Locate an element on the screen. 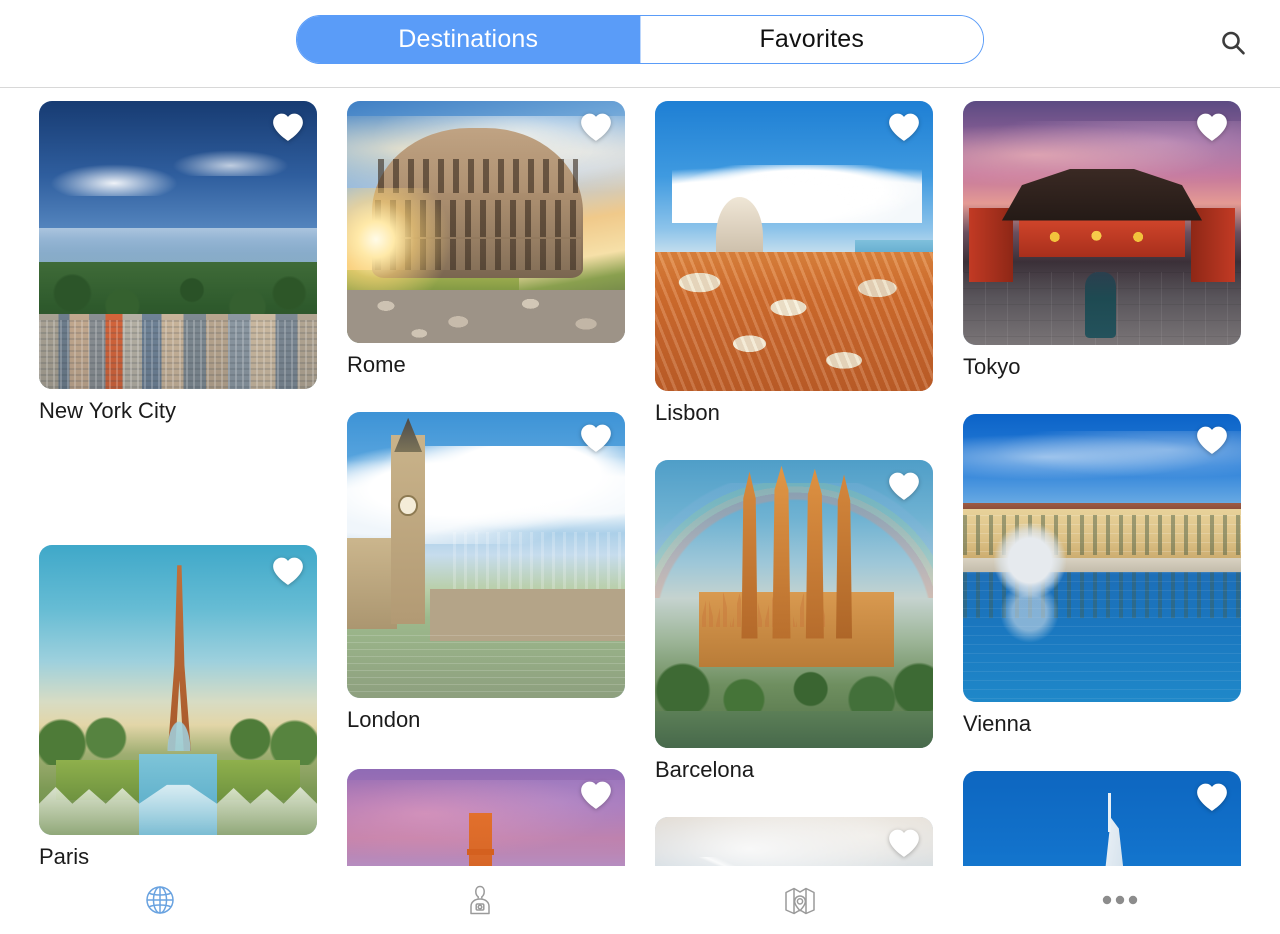 The width and height of the screenshot is (1280, 934). photo-london is located at coordinates (486, 555).